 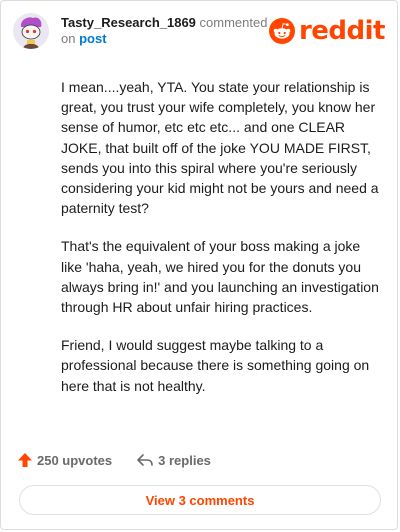 I want to click on snoo-avatar-icon, so click(x=31, y=31).